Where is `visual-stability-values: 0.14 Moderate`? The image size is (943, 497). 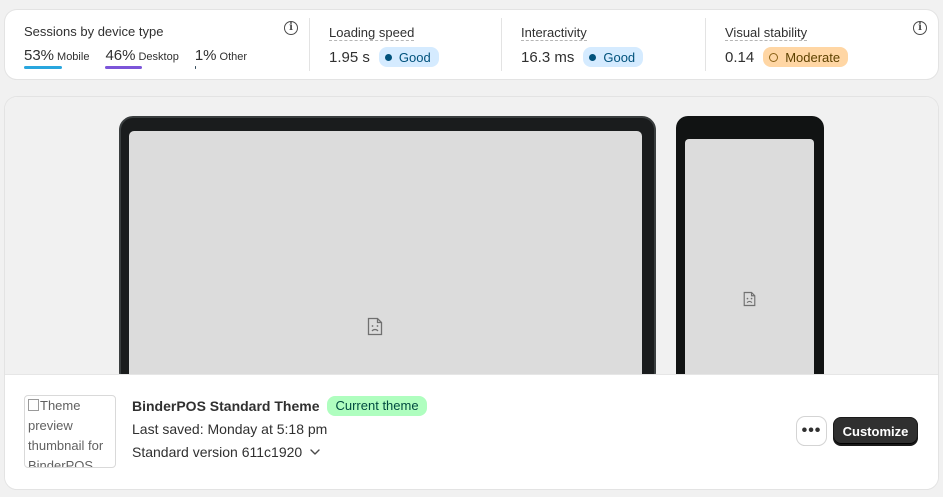 visual-stability-values: 0.14 Moderate is located at coordinates (831, 57).